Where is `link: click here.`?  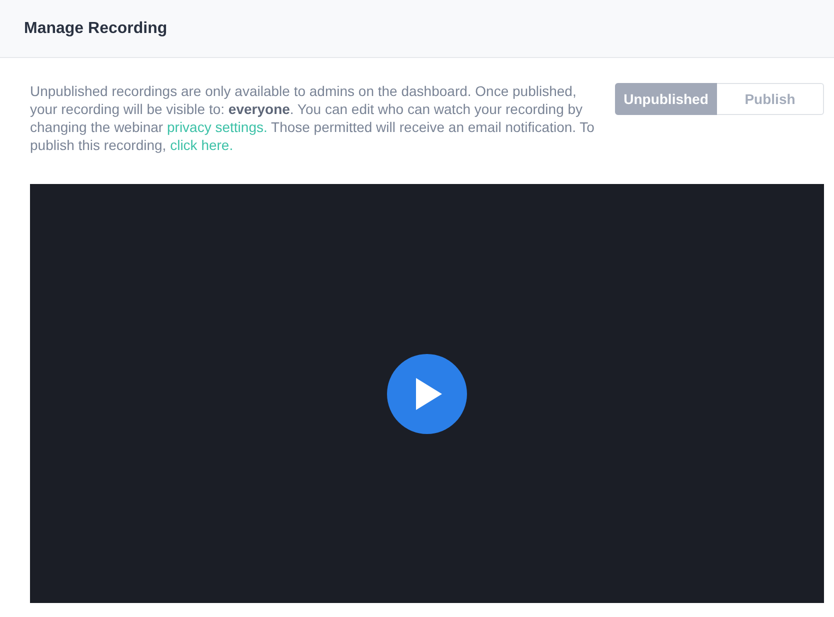
link: click here. is located at coordinates (202, 145).